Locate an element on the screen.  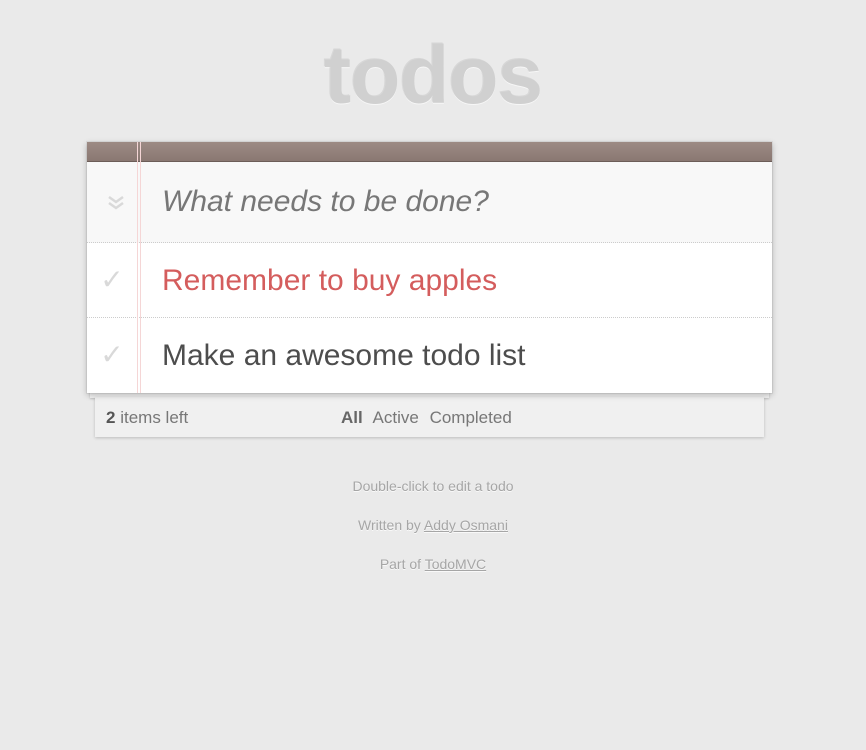
todo-label: Remember to buy apples is located at coordinates (452, 281).